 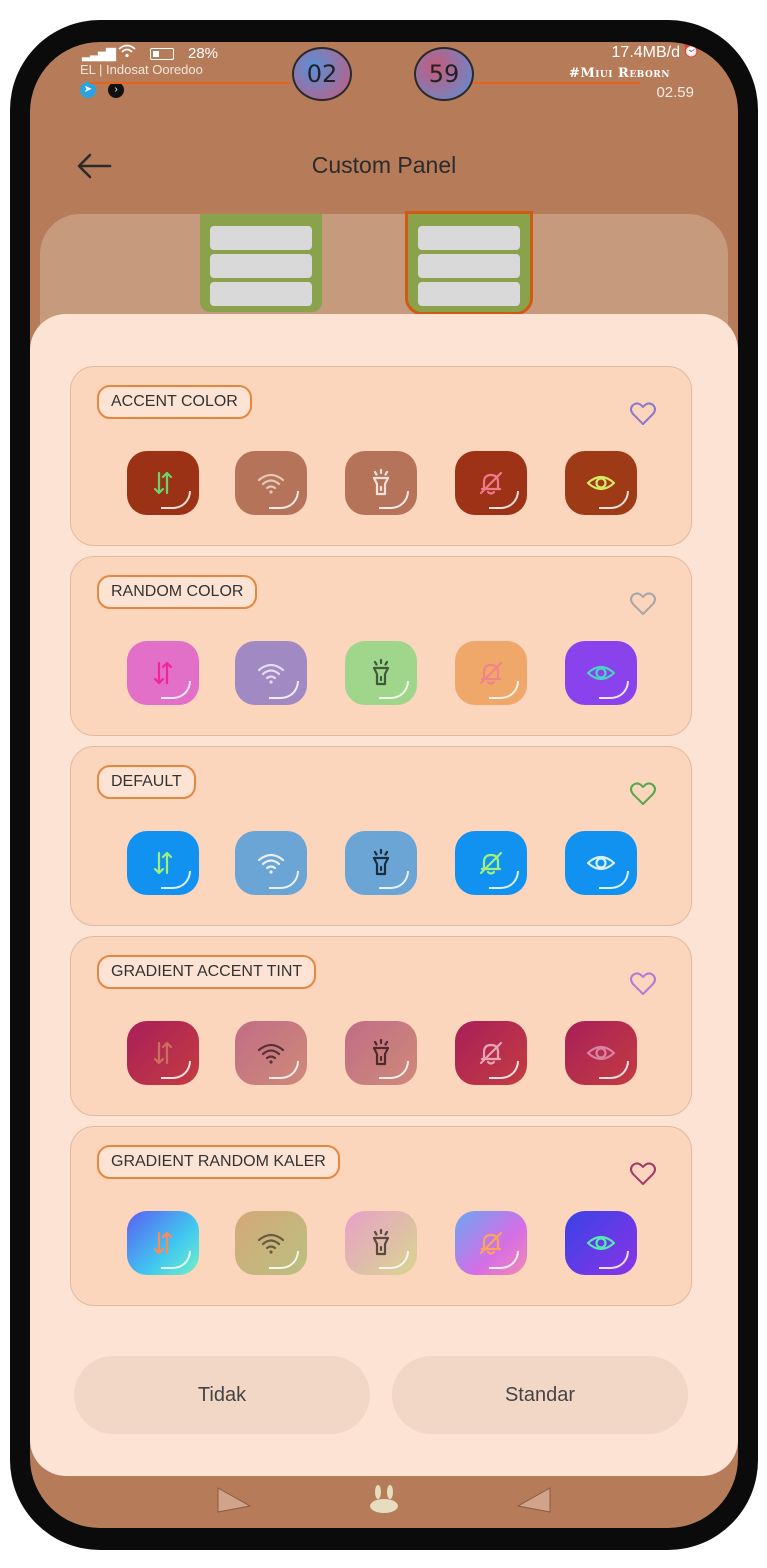 I want to click on recents-triangle-icon, so click(x=534, y=1500).